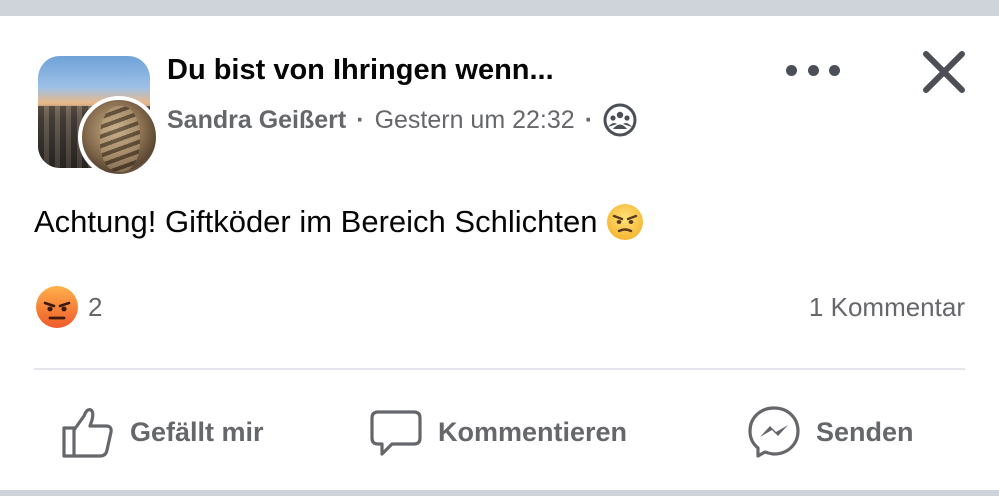 Image resolution: width=999 pixels, height=496 pixels. Describe the element at coordinates (95, 307) in the screenshot. I see `reaction-count: 2` at that location.